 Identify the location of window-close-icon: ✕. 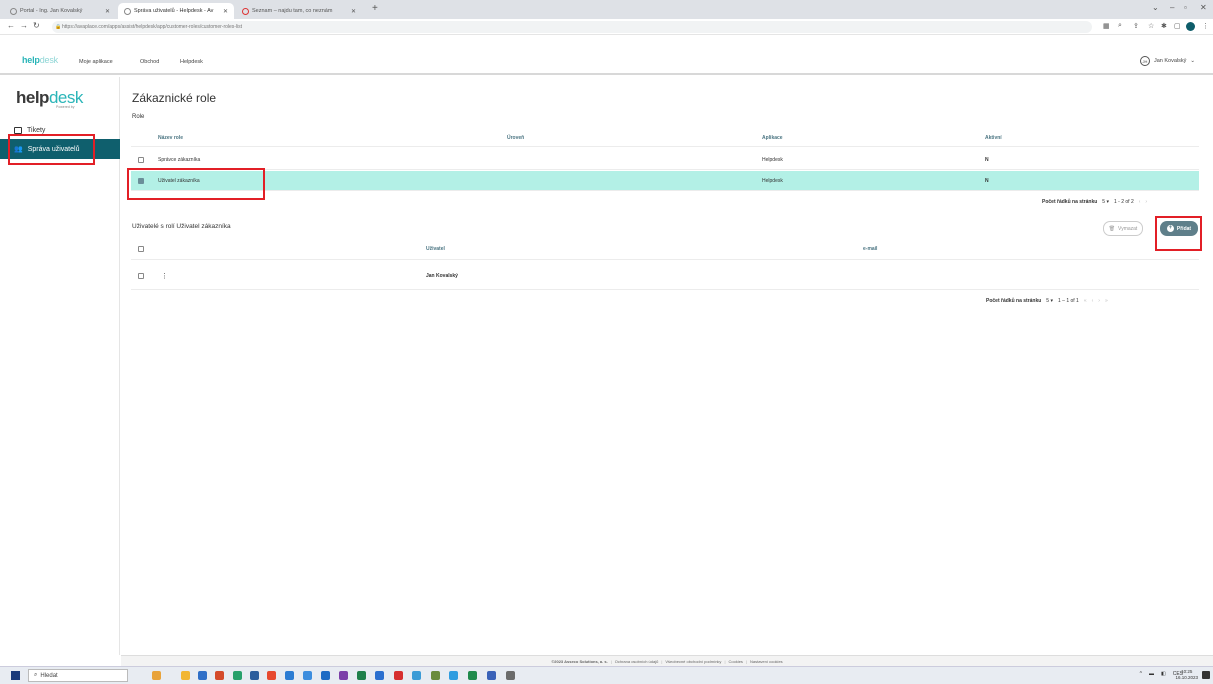
(1203, 7).